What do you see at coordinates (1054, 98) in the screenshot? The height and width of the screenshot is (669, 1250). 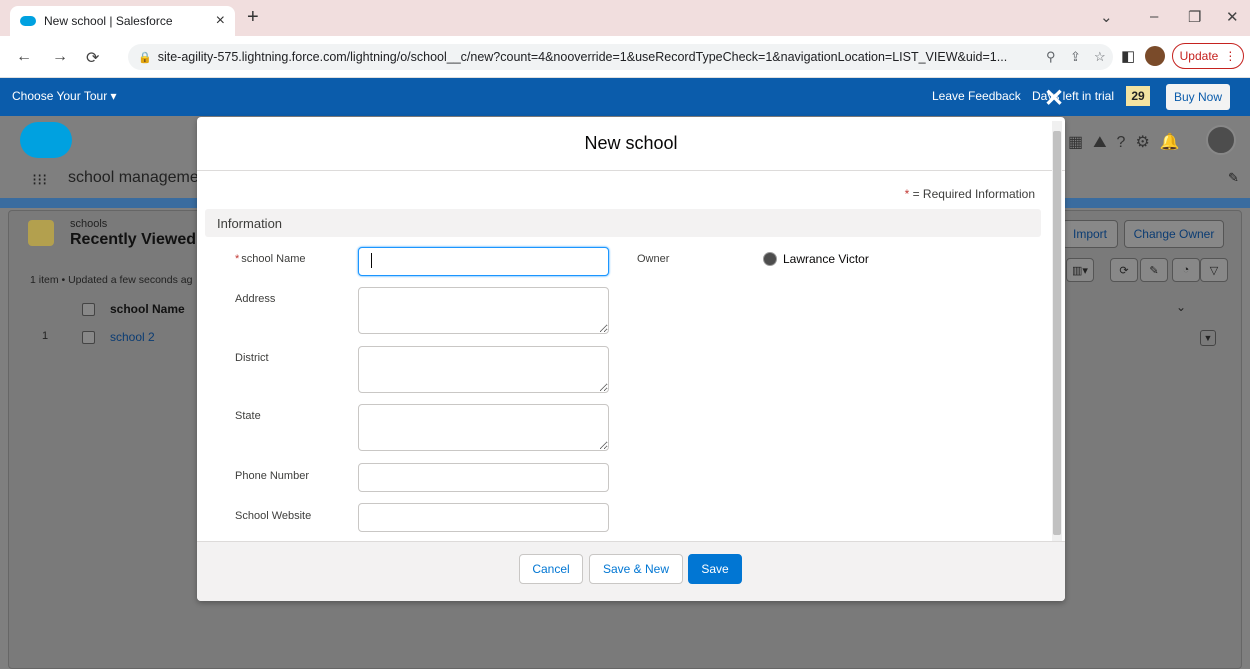 I see `close-modal-icon: ✕` at bounding box center [1054, 98].